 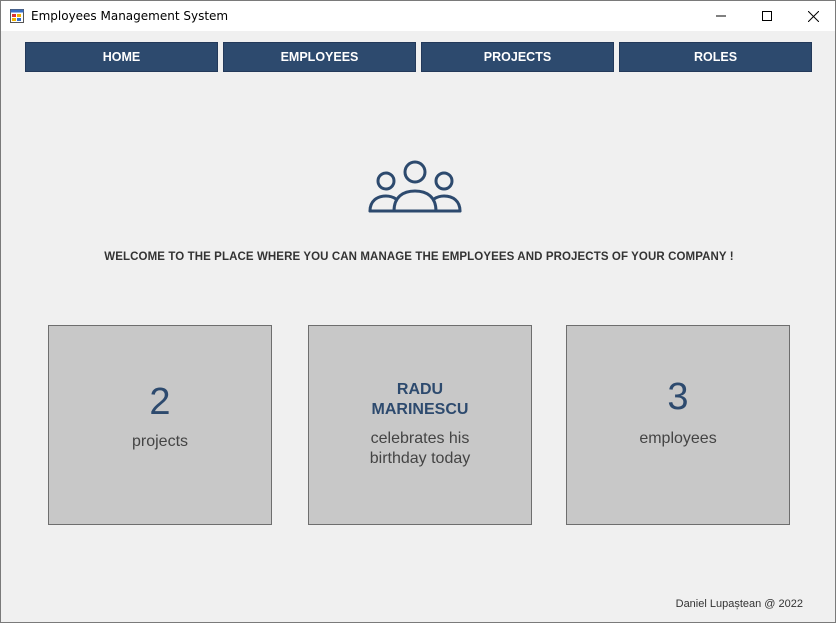 What do you see at coordinates (678, 425) in the screenshot?
I see `employees-stat-card: 3 employees` at bounding box center [678, 425].